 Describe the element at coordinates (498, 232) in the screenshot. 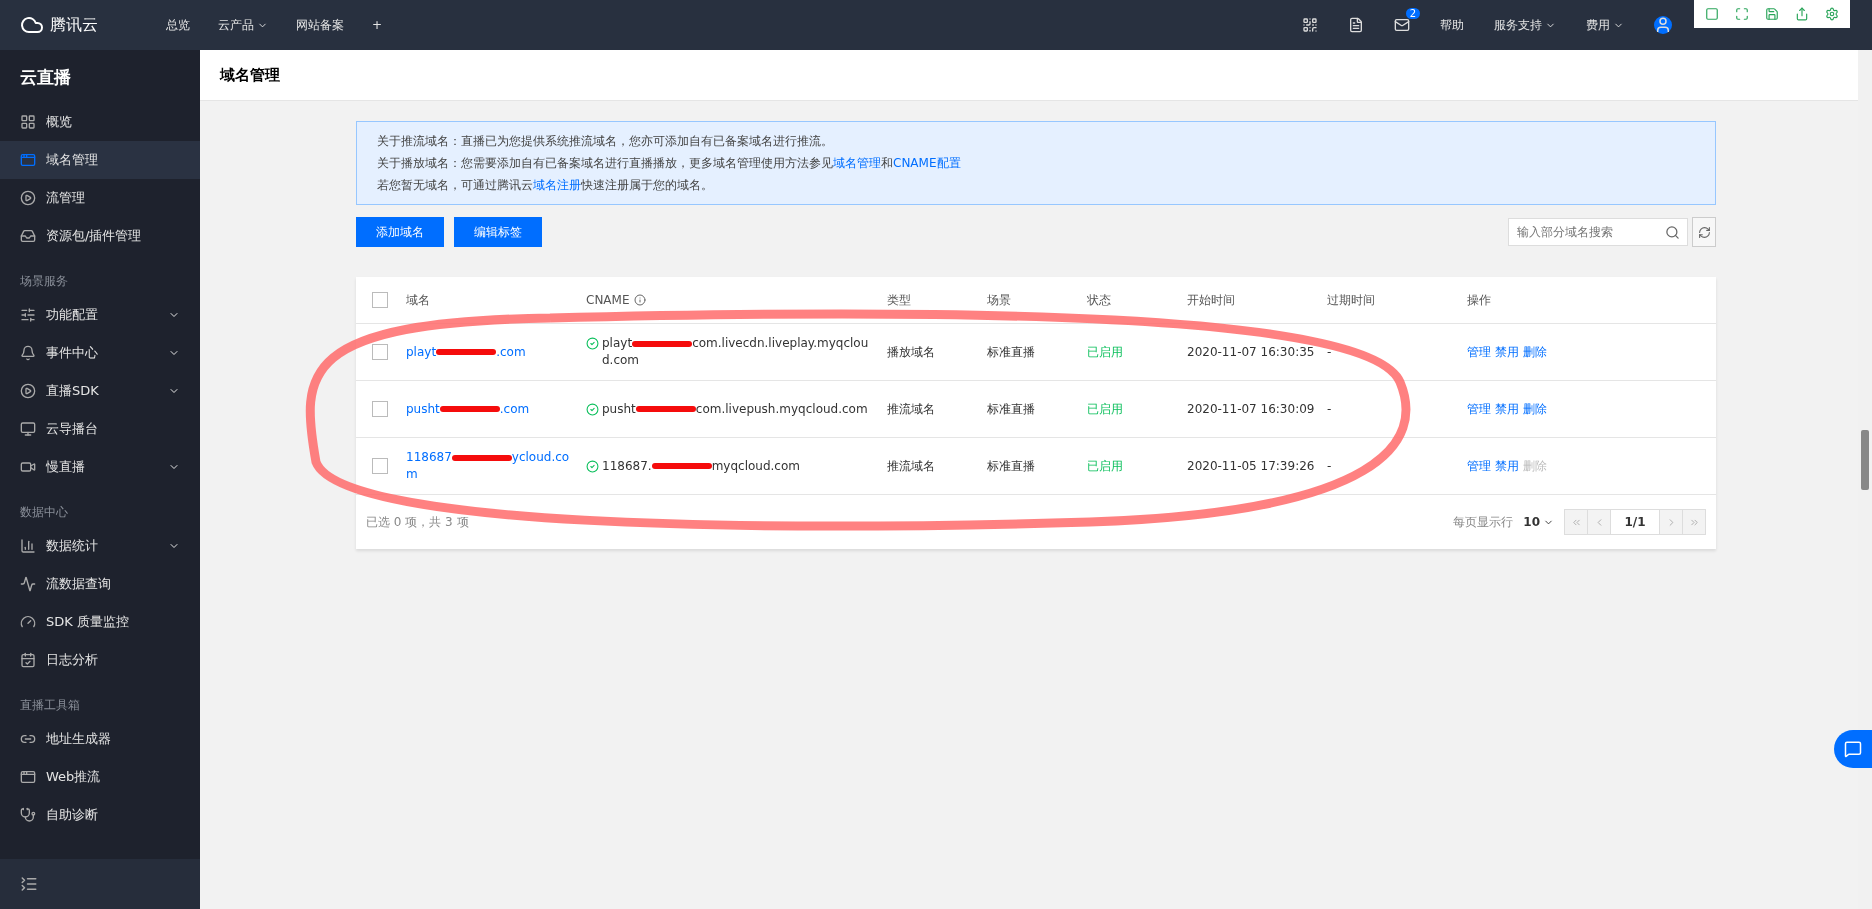

I see `action-button: 编辑标签` at that location.